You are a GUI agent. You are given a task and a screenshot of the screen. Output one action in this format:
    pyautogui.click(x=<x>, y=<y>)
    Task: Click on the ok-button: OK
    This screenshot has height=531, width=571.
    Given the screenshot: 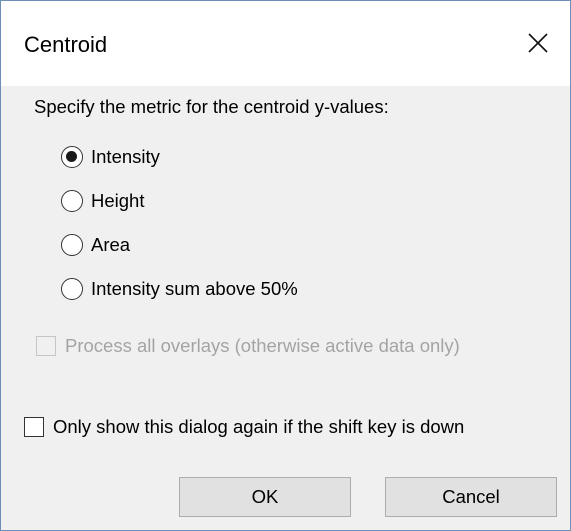 What is the action you would take?
    pyautogui.click(x=265, y=497)
    